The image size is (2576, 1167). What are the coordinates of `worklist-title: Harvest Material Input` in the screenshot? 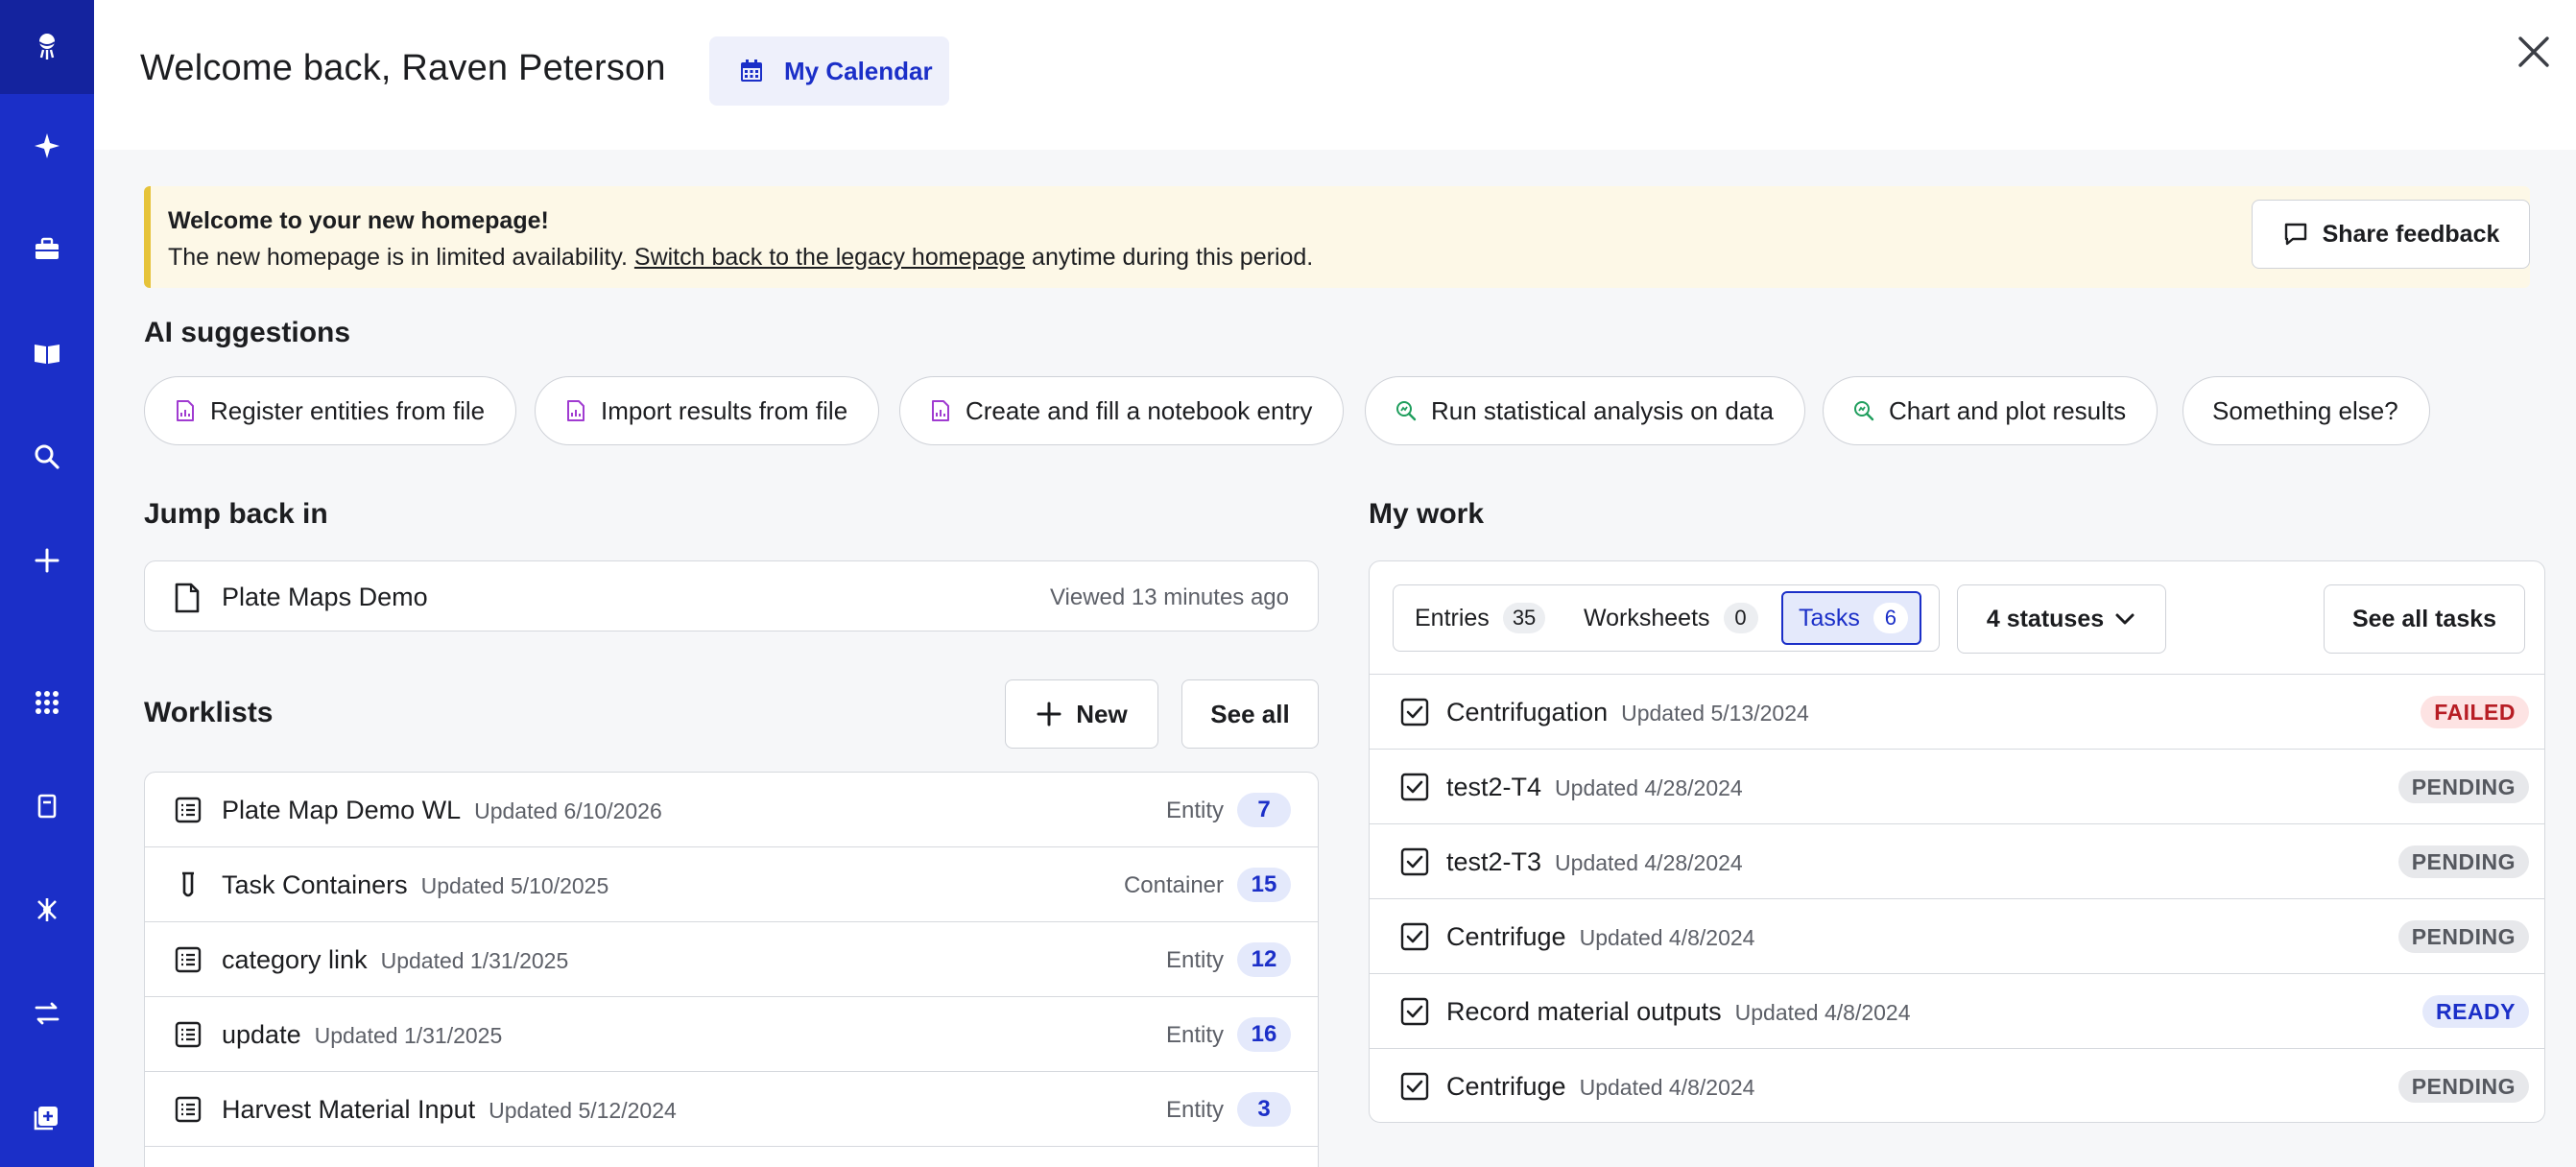 It's located at (349, 1109).